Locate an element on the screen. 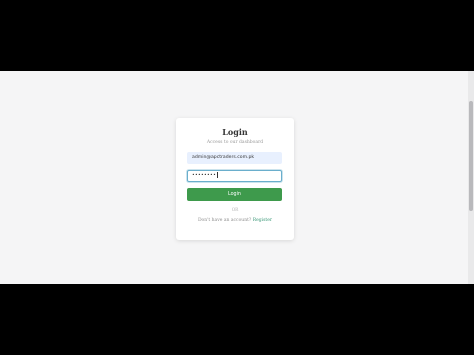  scrollbar-thumb is located at coordinates (471, 156).